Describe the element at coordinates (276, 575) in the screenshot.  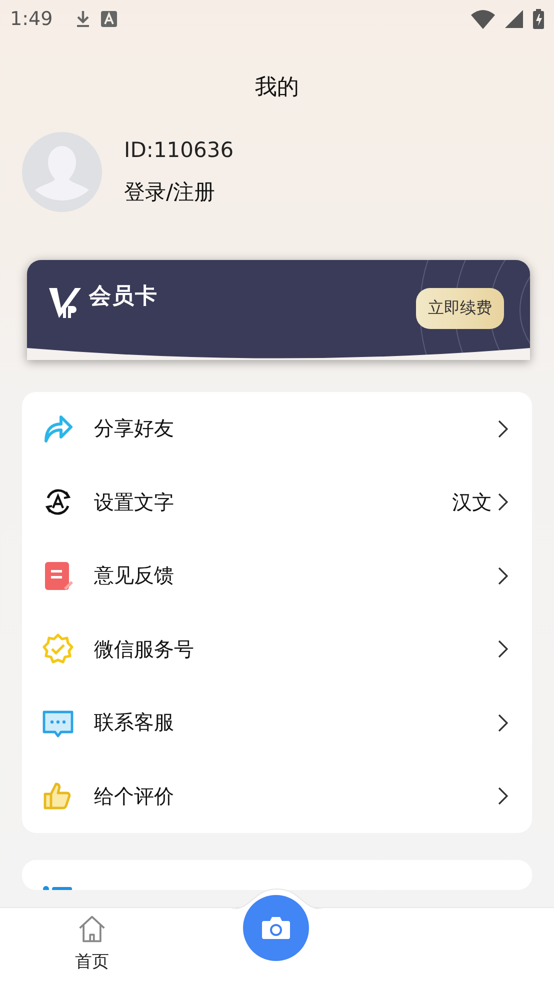
I see `menu-item: 意见反馈` at that location.